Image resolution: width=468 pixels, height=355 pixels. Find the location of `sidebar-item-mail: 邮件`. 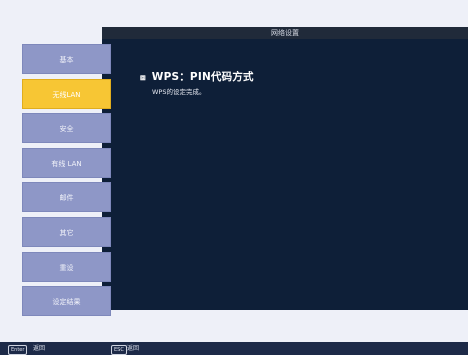

sidebar-item-mail: 邮件 is located at coordinates (66, 197).